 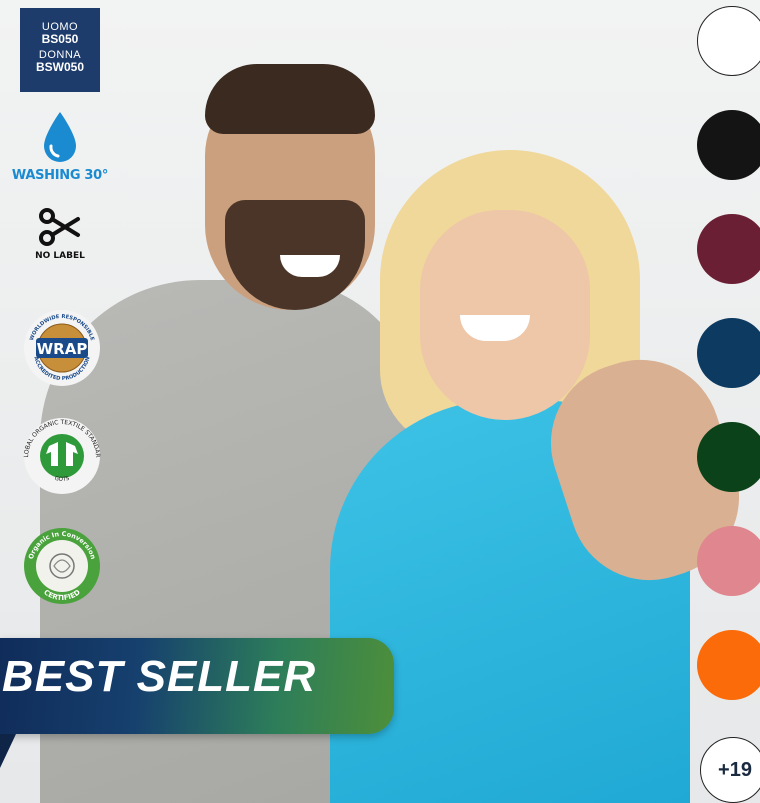 What do you see at coordinates (8, 751) in the screenshot?
I see `banner-fold` at bounding box center [8, 751].